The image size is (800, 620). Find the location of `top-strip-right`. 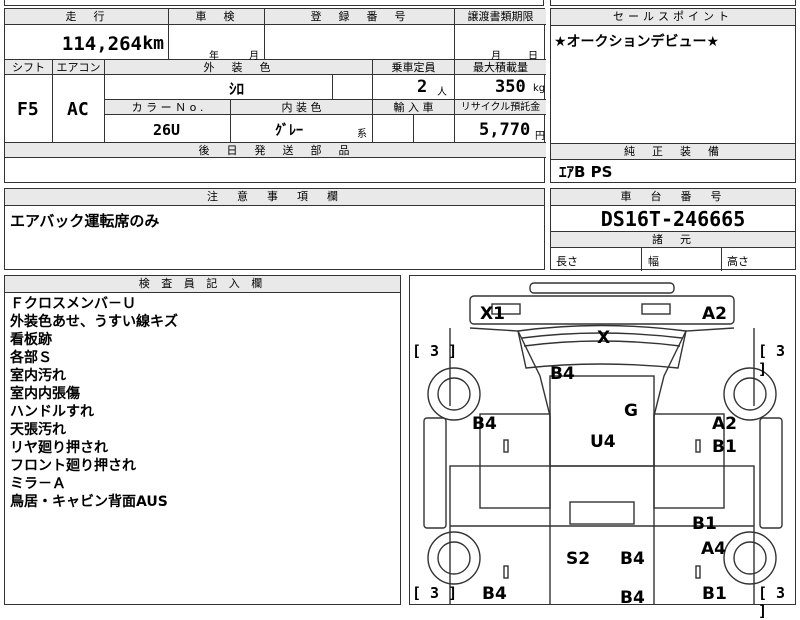

top-strip-right is located at coordinates (673, 3).